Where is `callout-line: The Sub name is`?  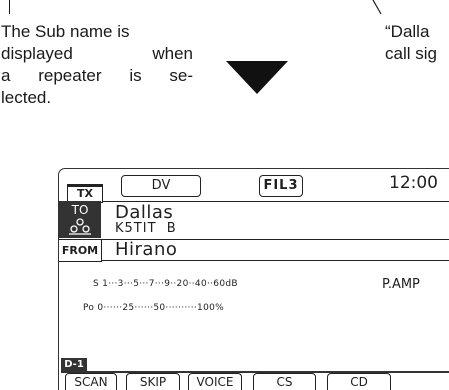
callout-line: The Sub name is is located at coordinates (65, 31).